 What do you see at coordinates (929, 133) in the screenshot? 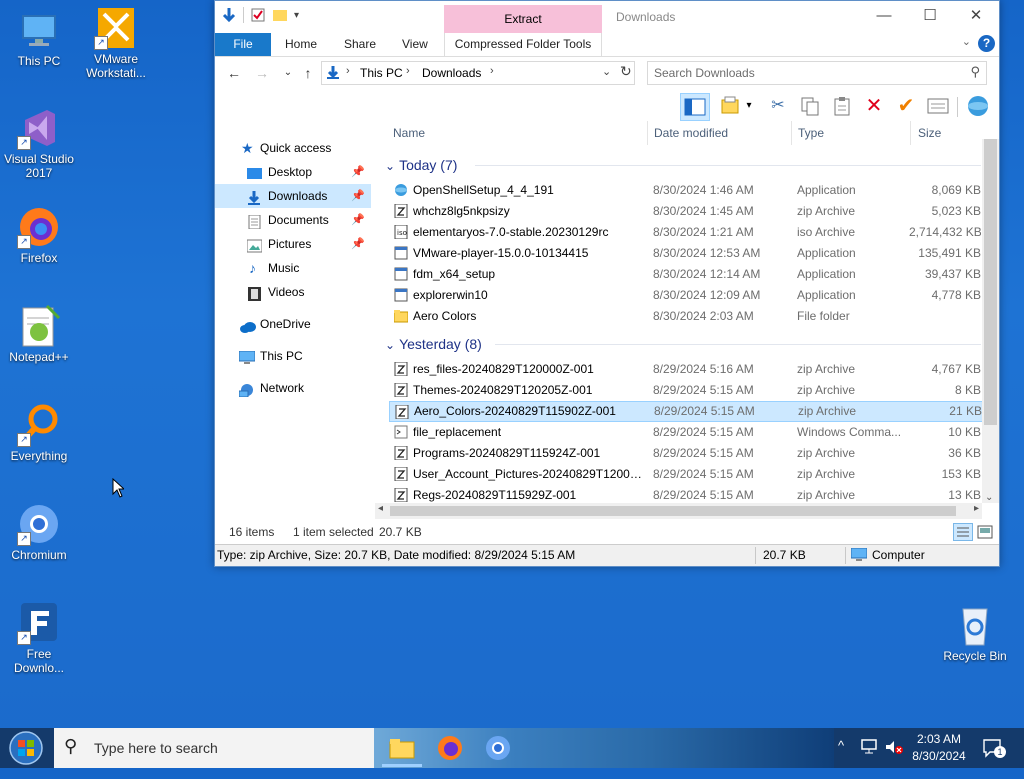
I see `column-header-size: Size` at bounding box center [929, 133].